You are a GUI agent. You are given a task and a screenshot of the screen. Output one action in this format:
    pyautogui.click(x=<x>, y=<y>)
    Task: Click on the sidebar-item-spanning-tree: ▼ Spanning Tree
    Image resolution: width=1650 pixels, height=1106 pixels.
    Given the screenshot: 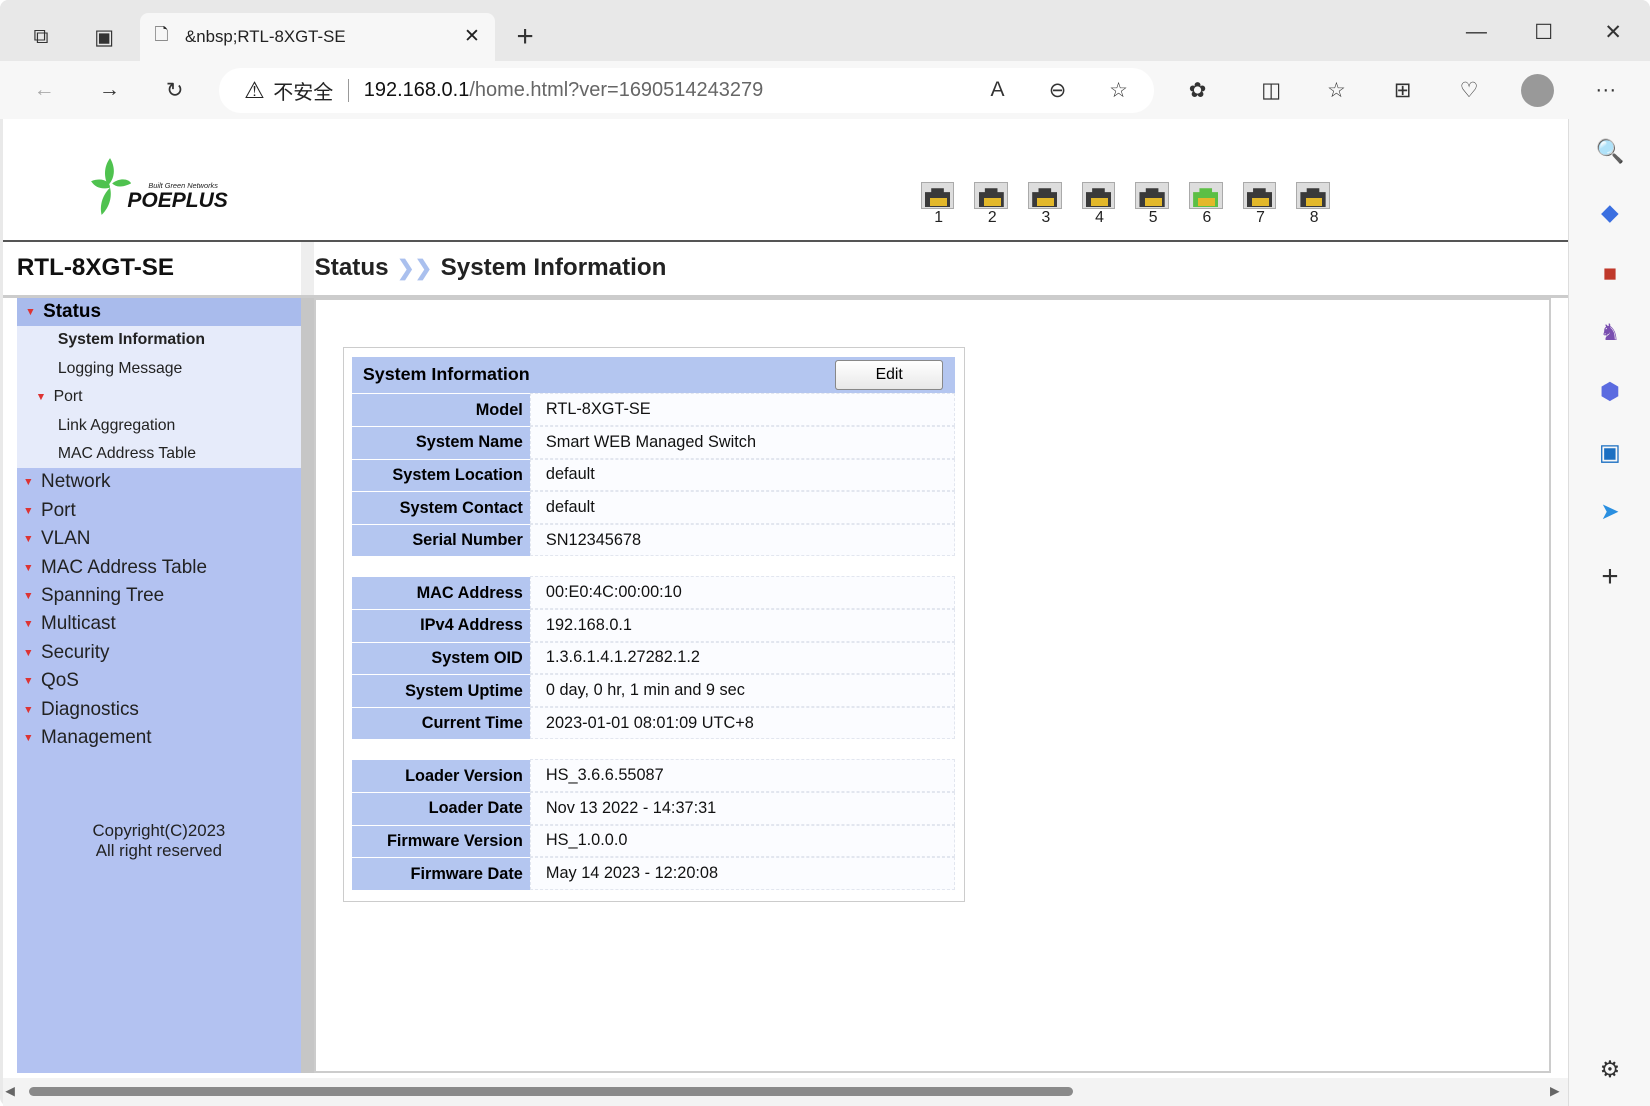 What is the action you would take?
    pyautogui.click(x=159, y=596)
    